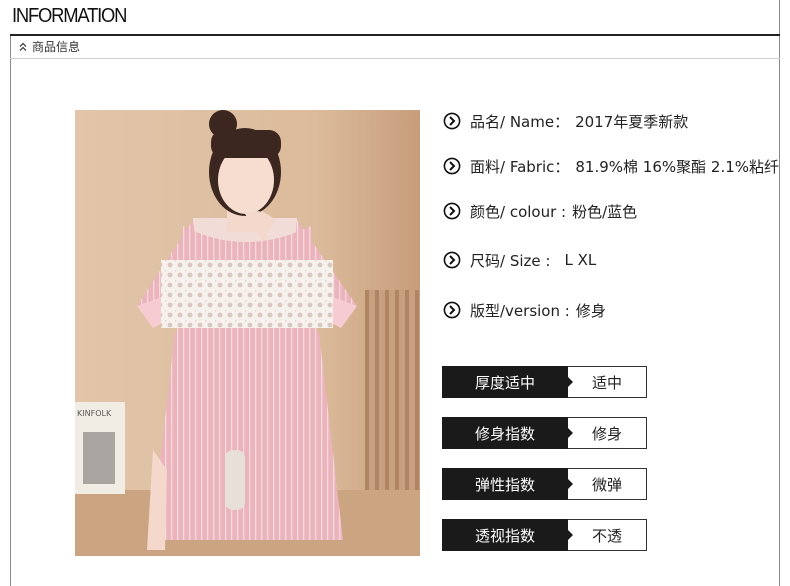  I want to click on spec-row-name: 品名/ Name： 2017年夏季新款, so click(565, 121).